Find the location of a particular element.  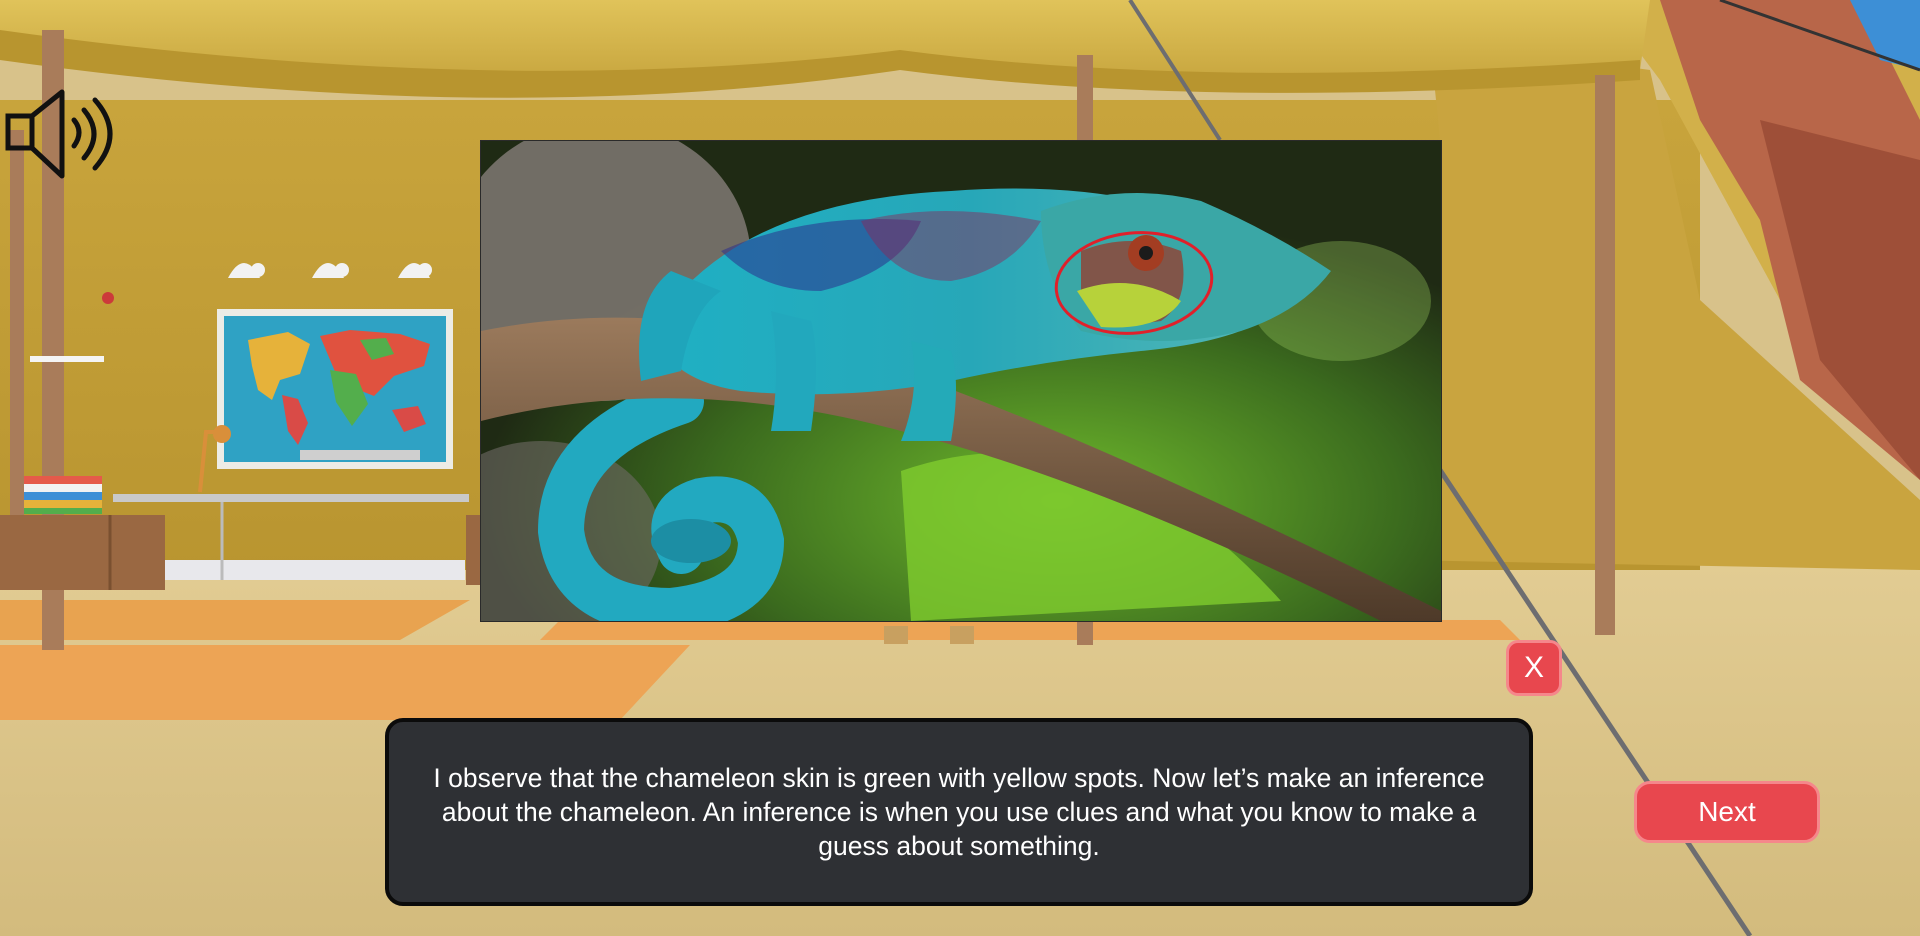

close-button: X is located at coordinates (1534, 668).